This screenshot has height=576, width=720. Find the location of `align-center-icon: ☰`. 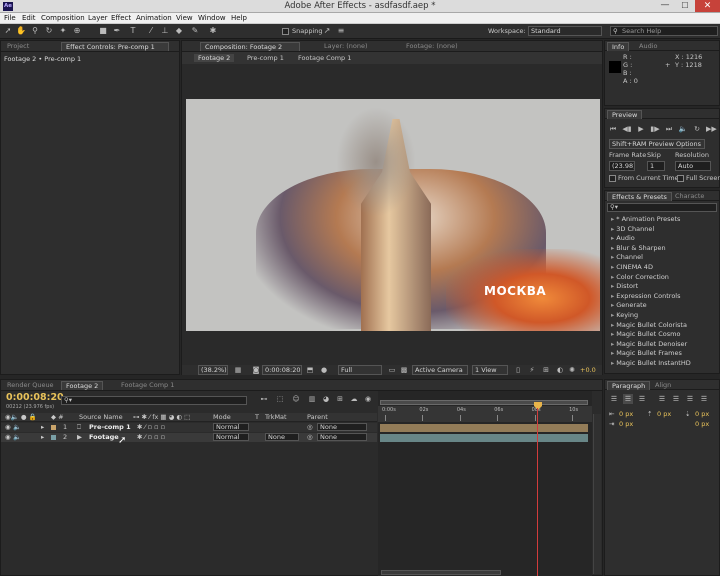

align-center-icon: ☰ is located at coordinates (628, 399).